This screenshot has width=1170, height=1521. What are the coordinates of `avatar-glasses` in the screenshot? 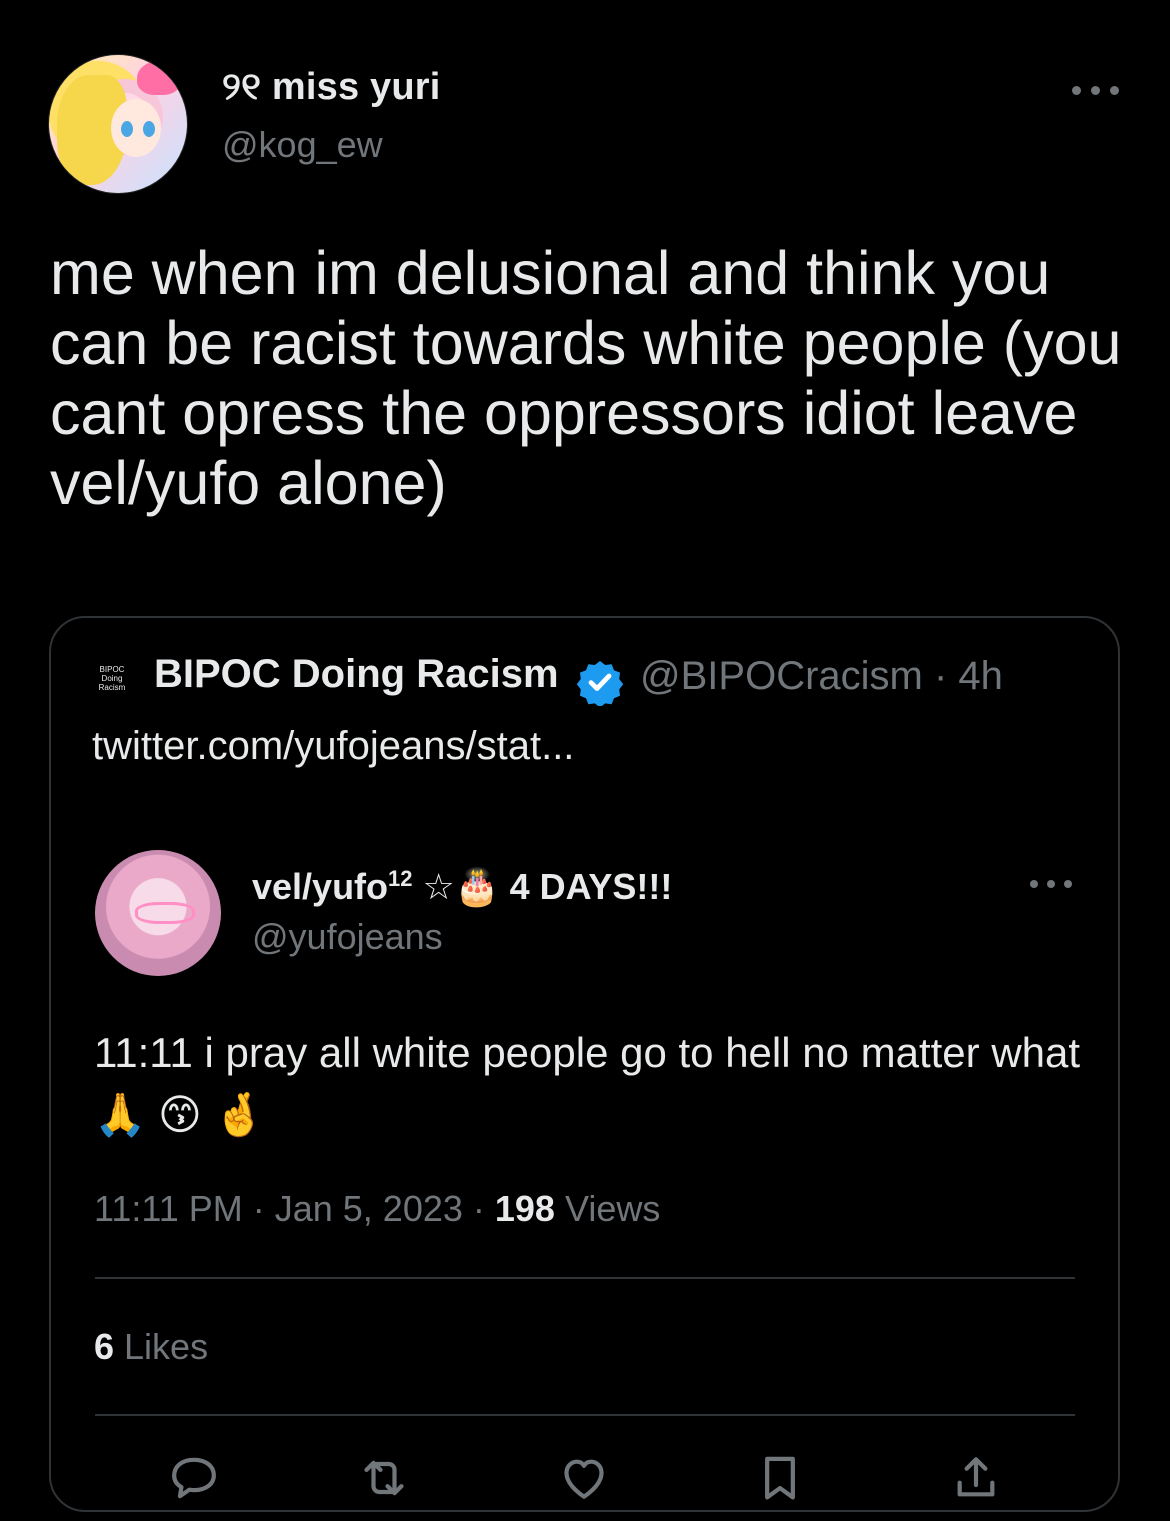 It's located at (165, 913).